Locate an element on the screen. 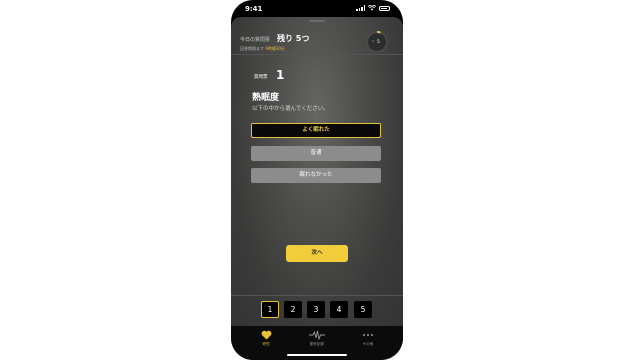 Image resolution: width=640 pixels, height=360 pixels. home-indicator is located at coordinates (317, 355).